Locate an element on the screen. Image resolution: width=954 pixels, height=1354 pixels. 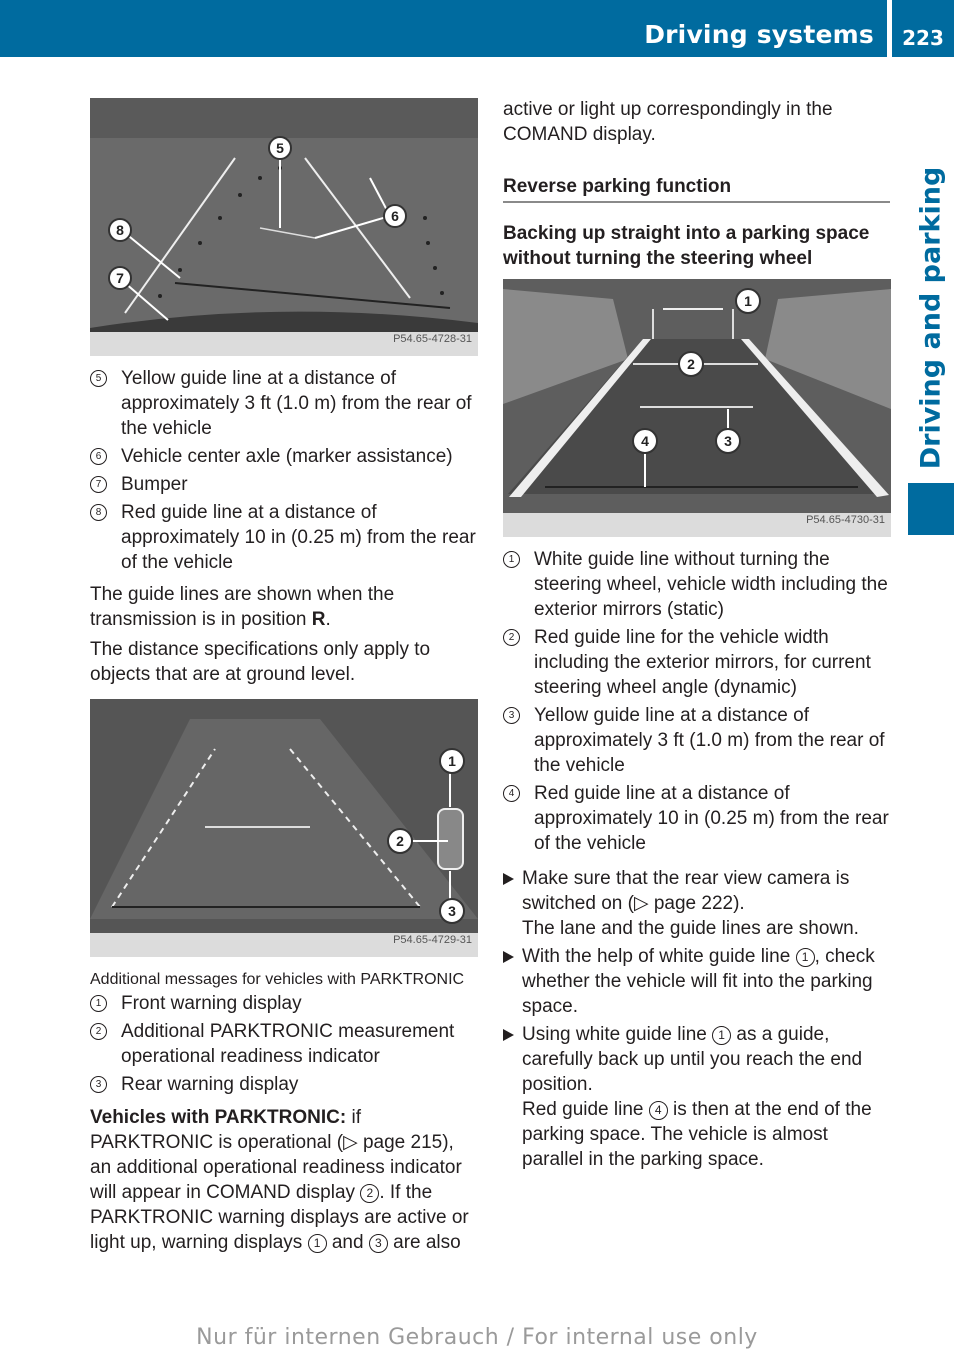
figure-camera-guidelines: 5 6 8 7 P54.65-4728-31 is located at coordinates (284, 227).